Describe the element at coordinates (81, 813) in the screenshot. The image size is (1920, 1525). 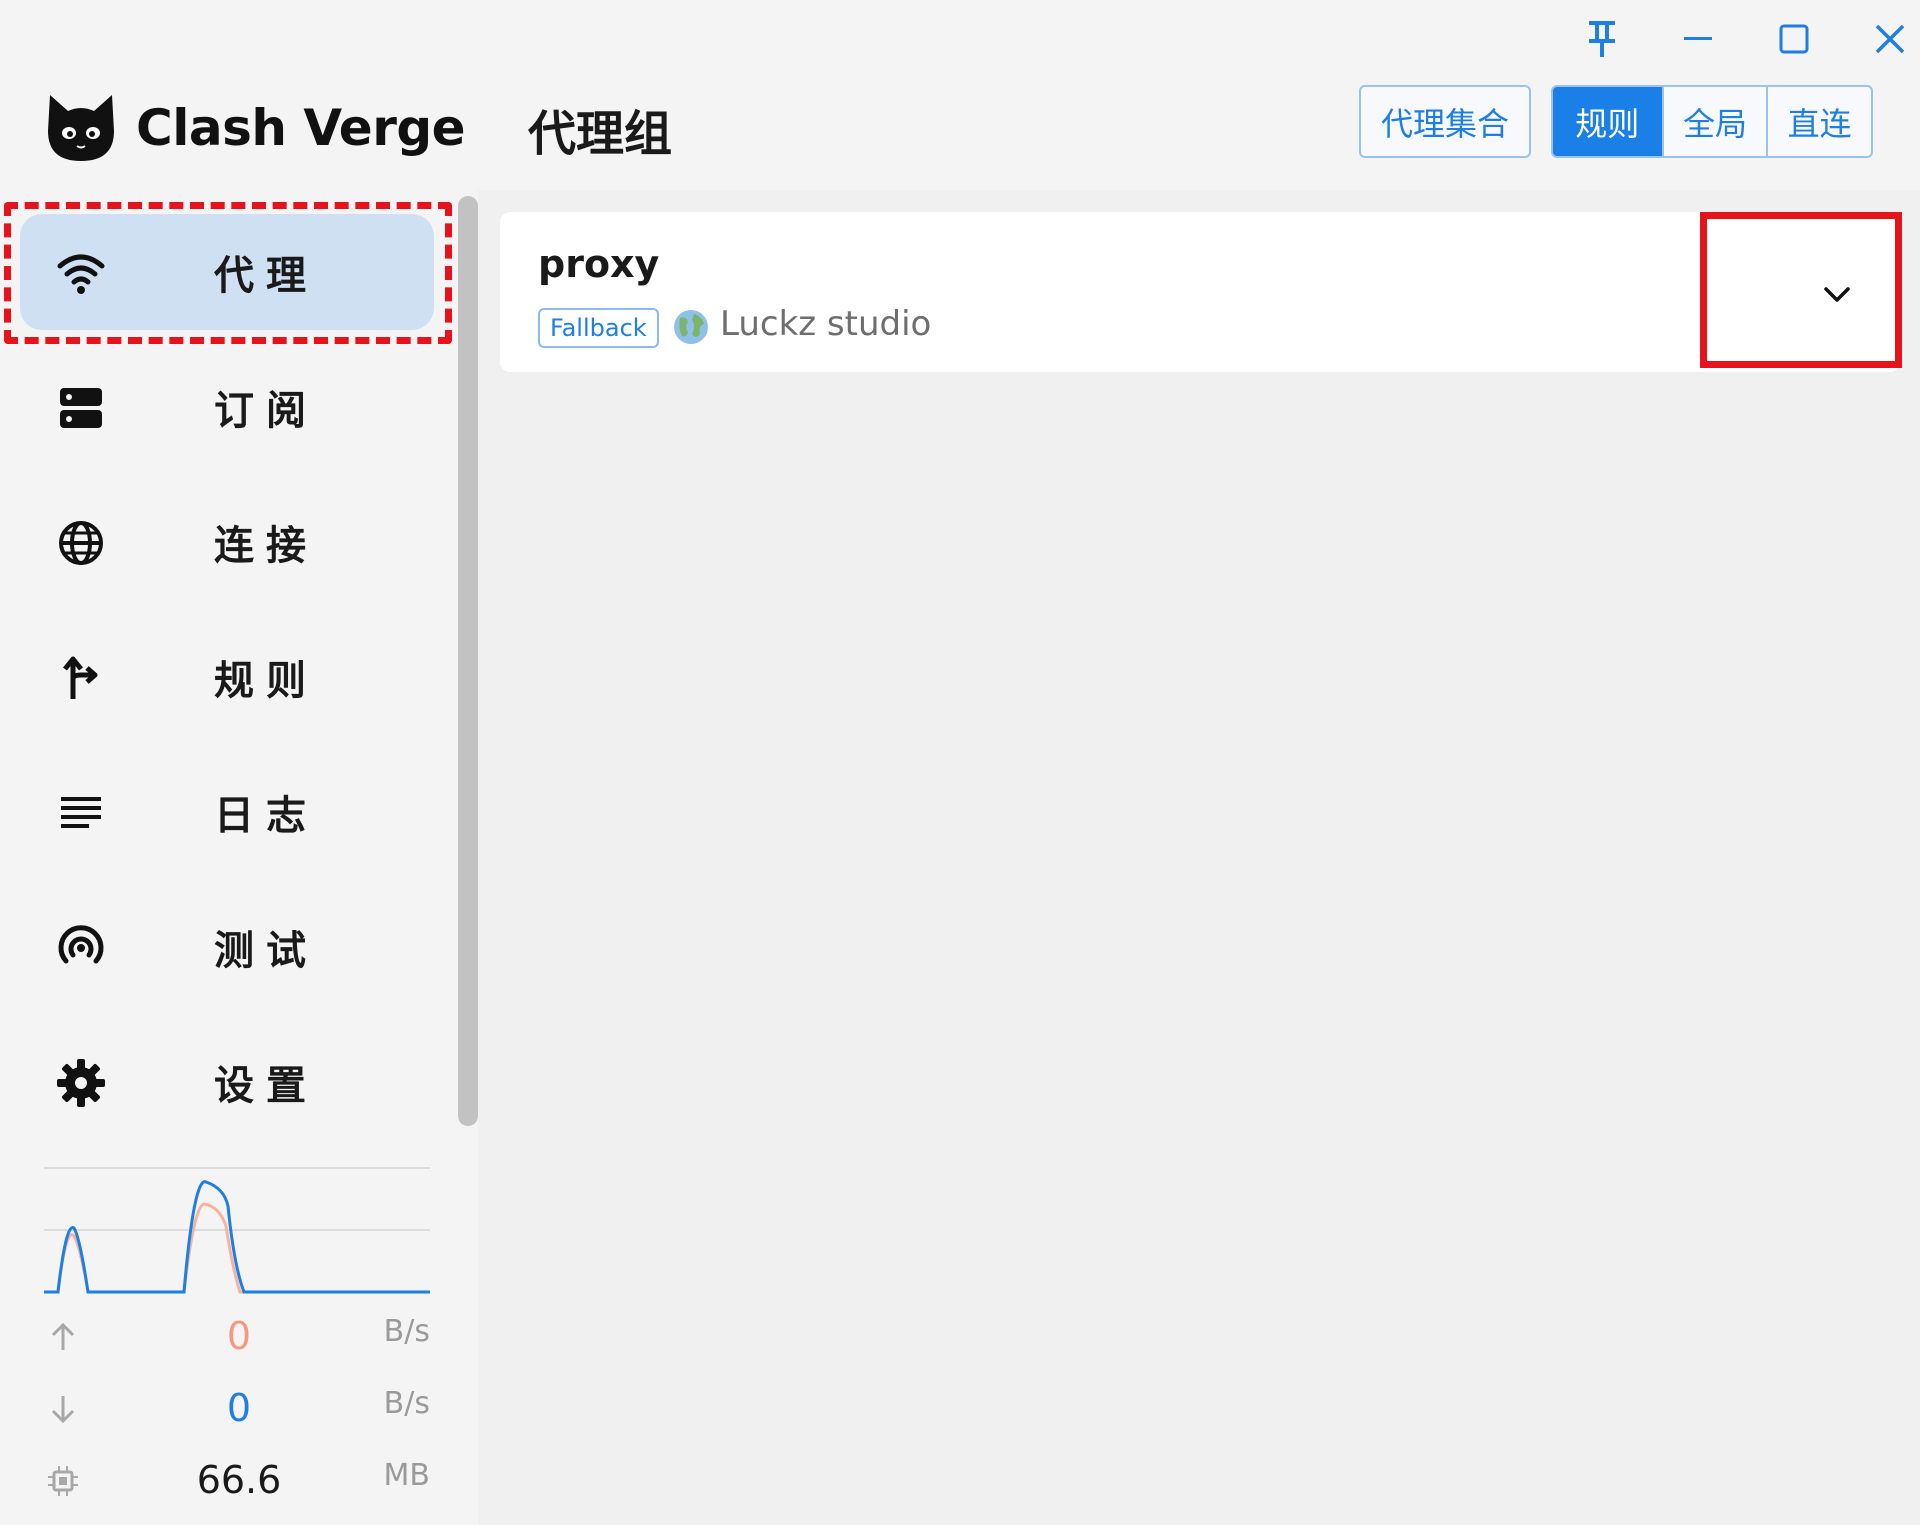
I see `list-lines-icon` at that location.